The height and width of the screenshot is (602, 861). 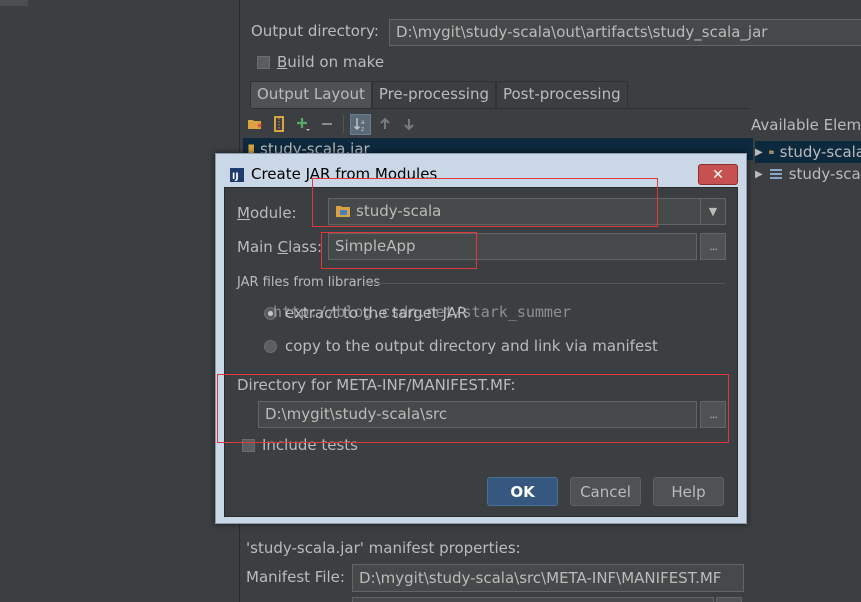 I want to click on toolbar-separator, so click(x=343, y=124).